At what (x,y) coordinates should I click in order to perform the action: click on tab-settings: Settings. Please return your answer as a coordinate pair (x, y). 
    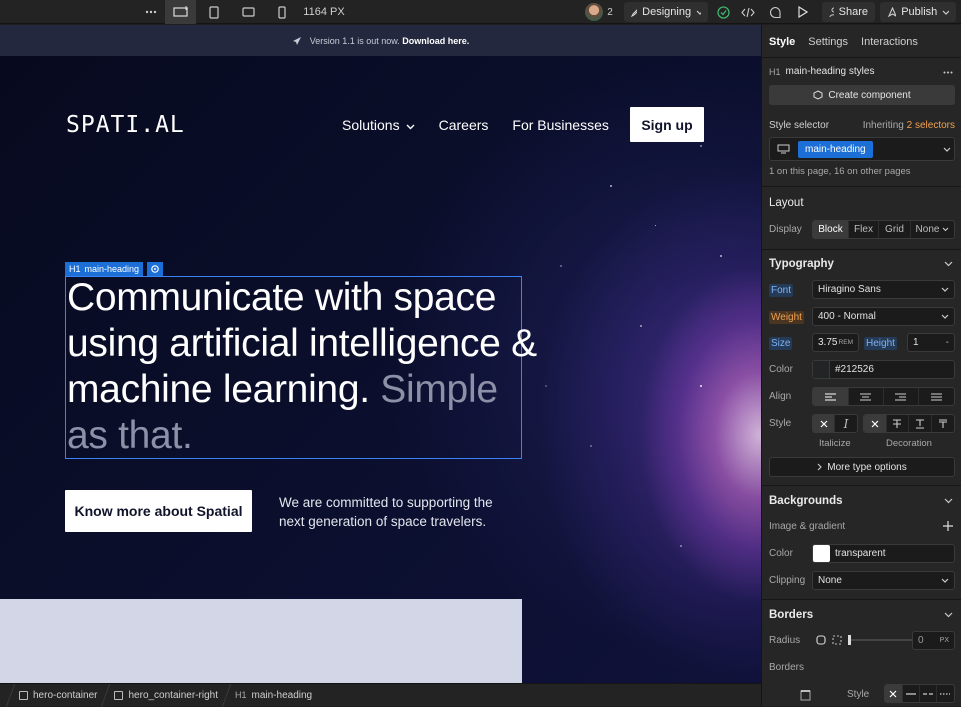
    Looking at the image, I should click on (828, 42).